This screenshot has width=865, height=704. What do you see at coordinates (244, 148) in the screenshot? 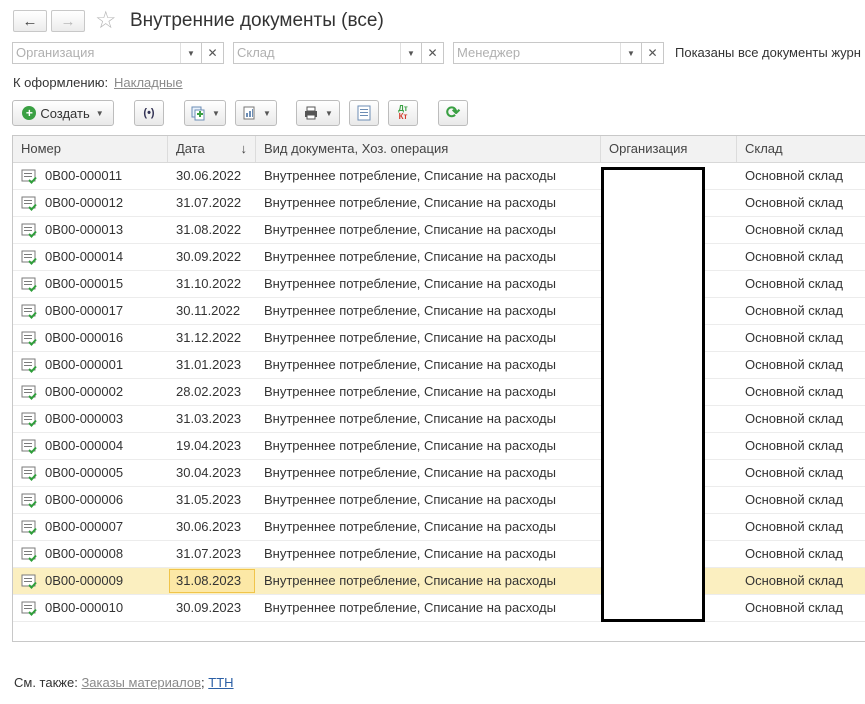
I see `sort-arrow-icon: ↓` at bounding box center [244, 148].